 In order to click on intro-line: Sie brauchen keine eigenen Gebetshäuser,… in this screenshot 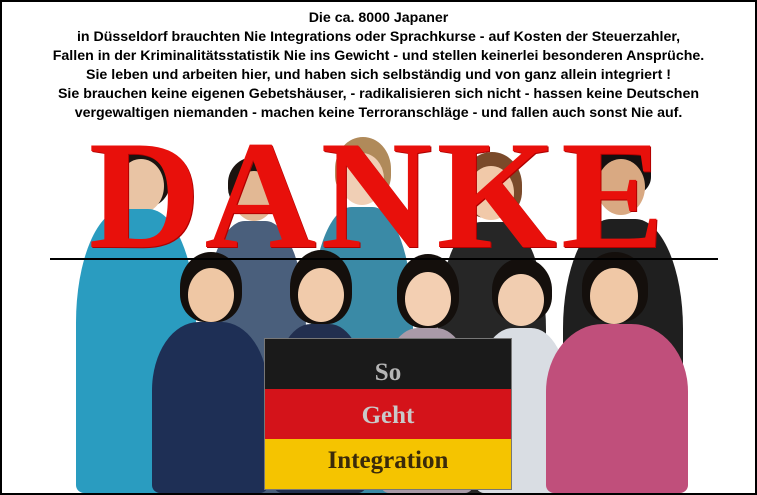, I will do `click(378, 94)`.